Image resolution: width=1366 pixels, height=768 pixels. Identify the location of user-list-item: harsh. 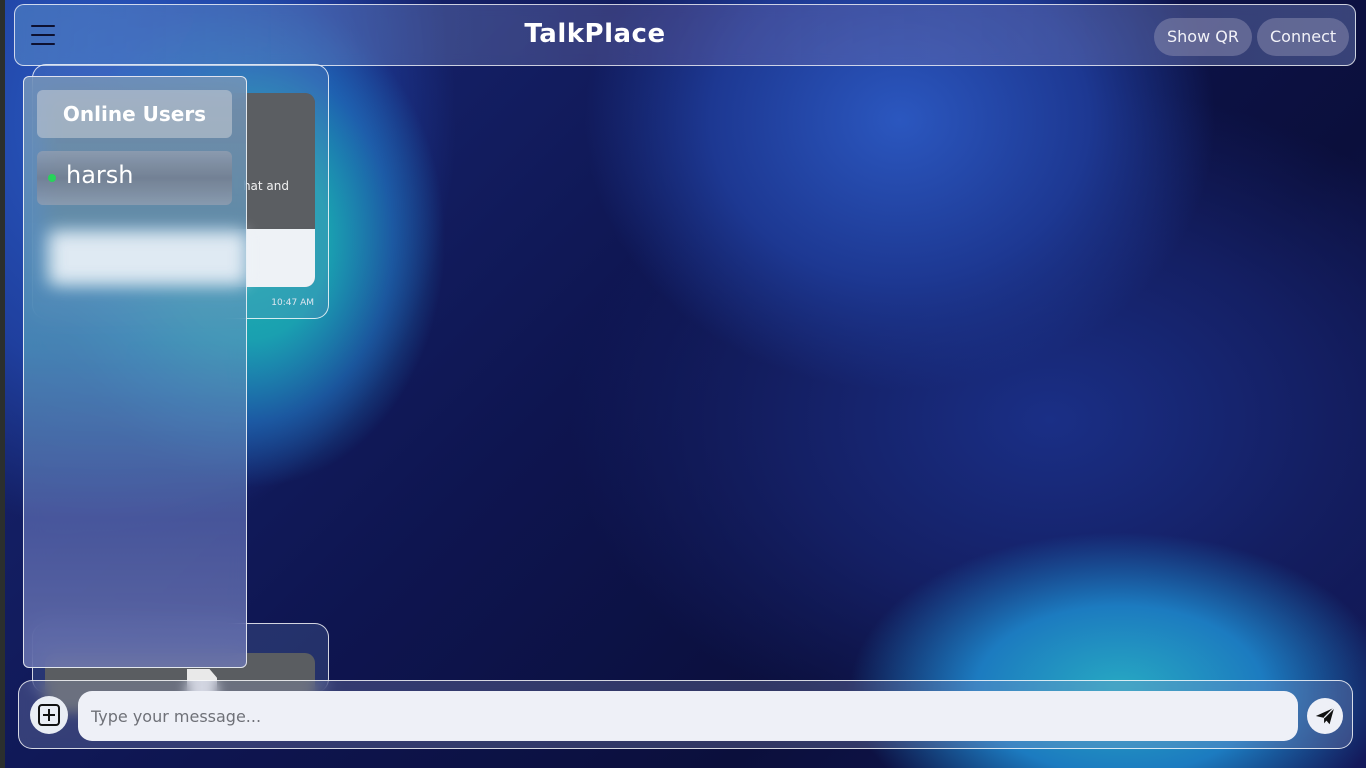
(134, 178).